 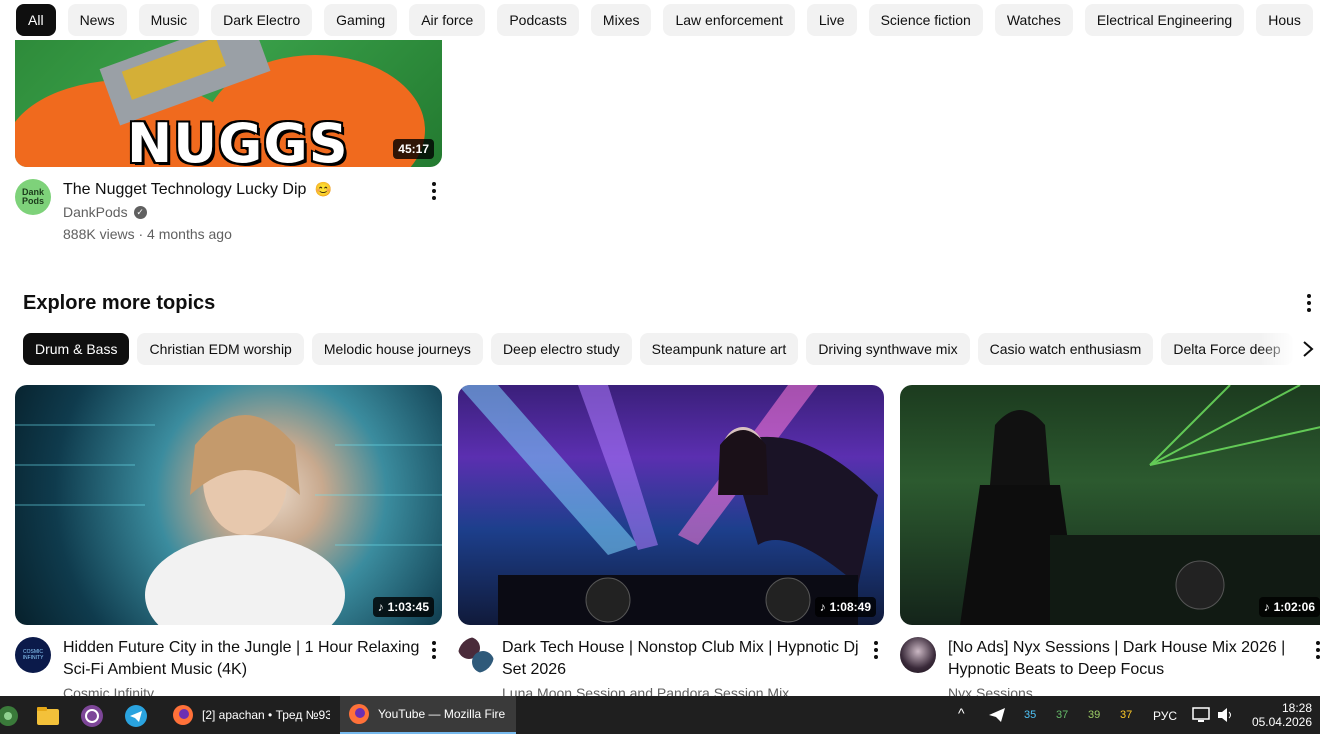 What do you see at coordinates (136, 716) in the screenshot?
I see `telegram-icon` at bounding box center [136, 716].